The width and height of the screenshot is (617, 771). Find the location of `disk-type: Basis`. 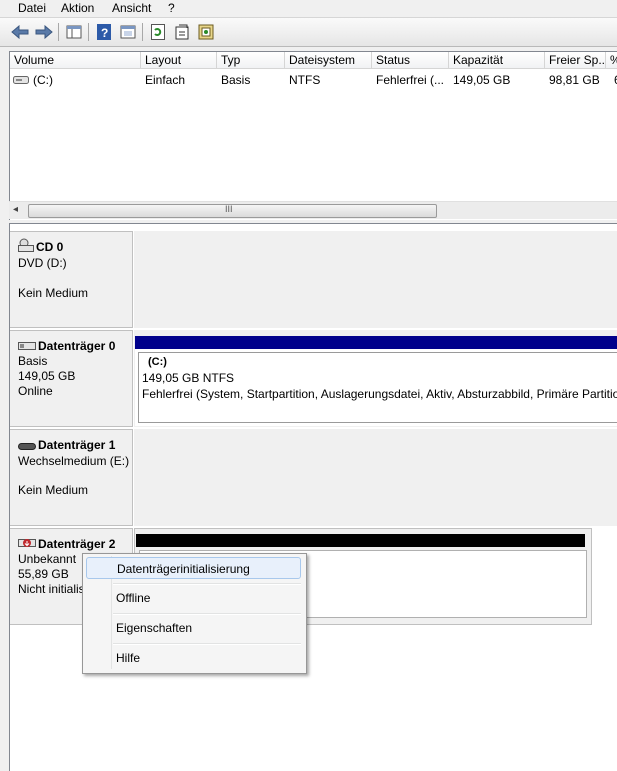

disk-type: Basis is located at coordinates (33, 361).